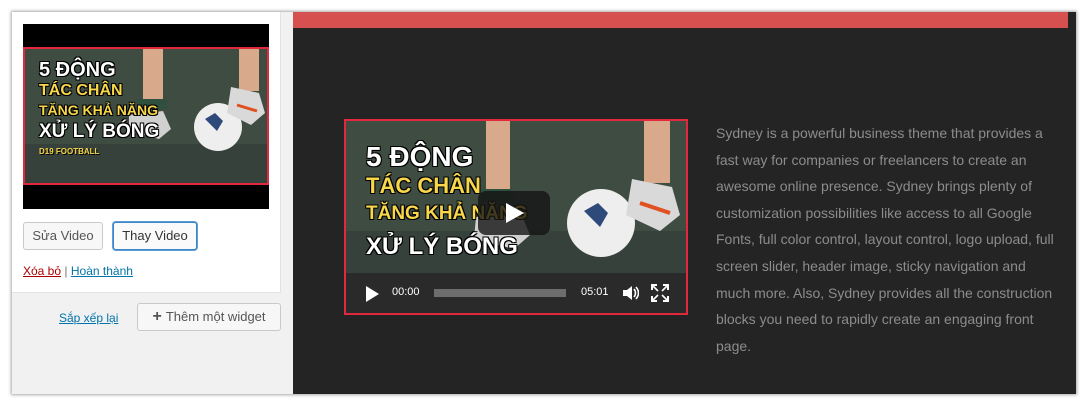  I want to click on player-controls: 00:00 05:01, so click(516, 293).